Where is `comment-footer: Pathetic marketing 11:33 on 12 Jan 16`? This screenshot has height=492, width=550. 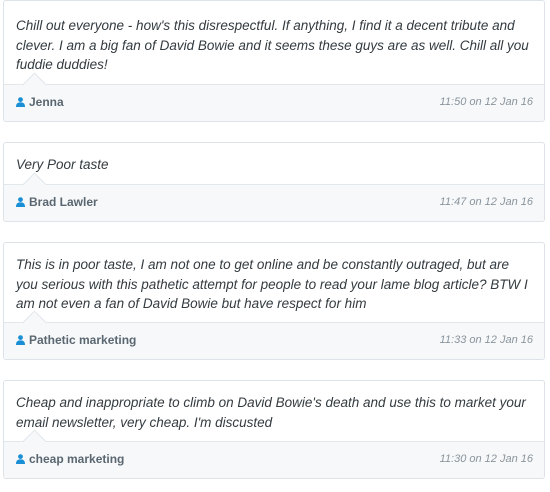 comment-footer: Pathetic marketing 11:33 on 12 Jan 16 is located at coordinates (274, 334).